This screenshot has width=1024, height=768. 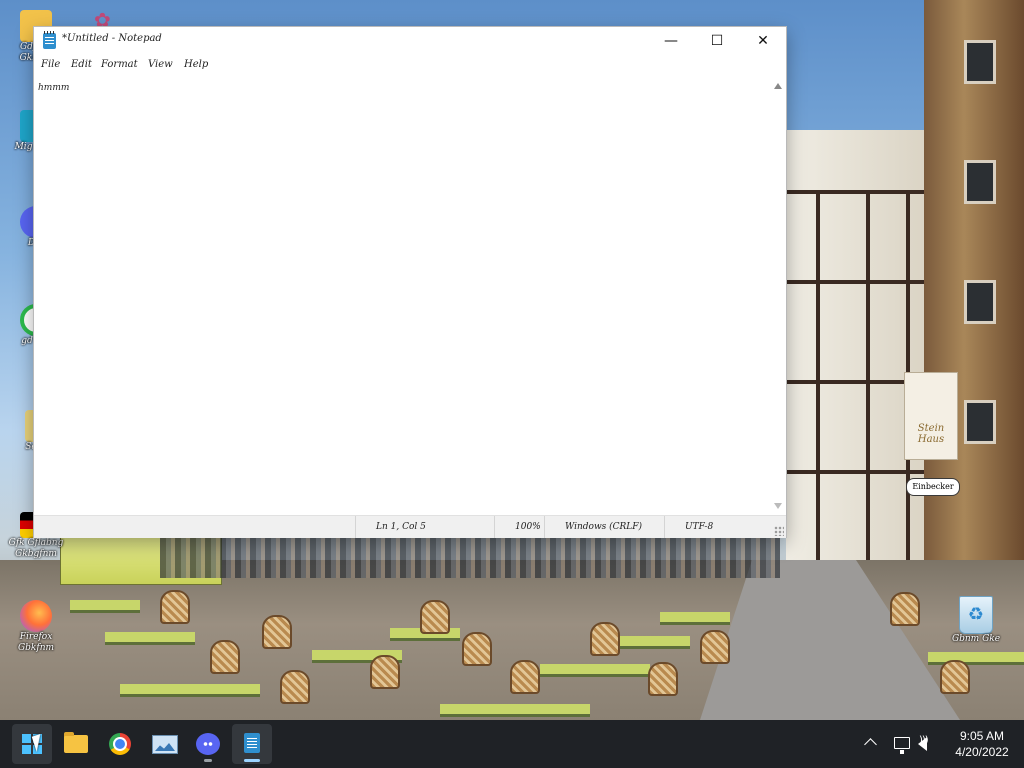 I want to click on status-encoding: UTF-8, so click(x=724, y=527).